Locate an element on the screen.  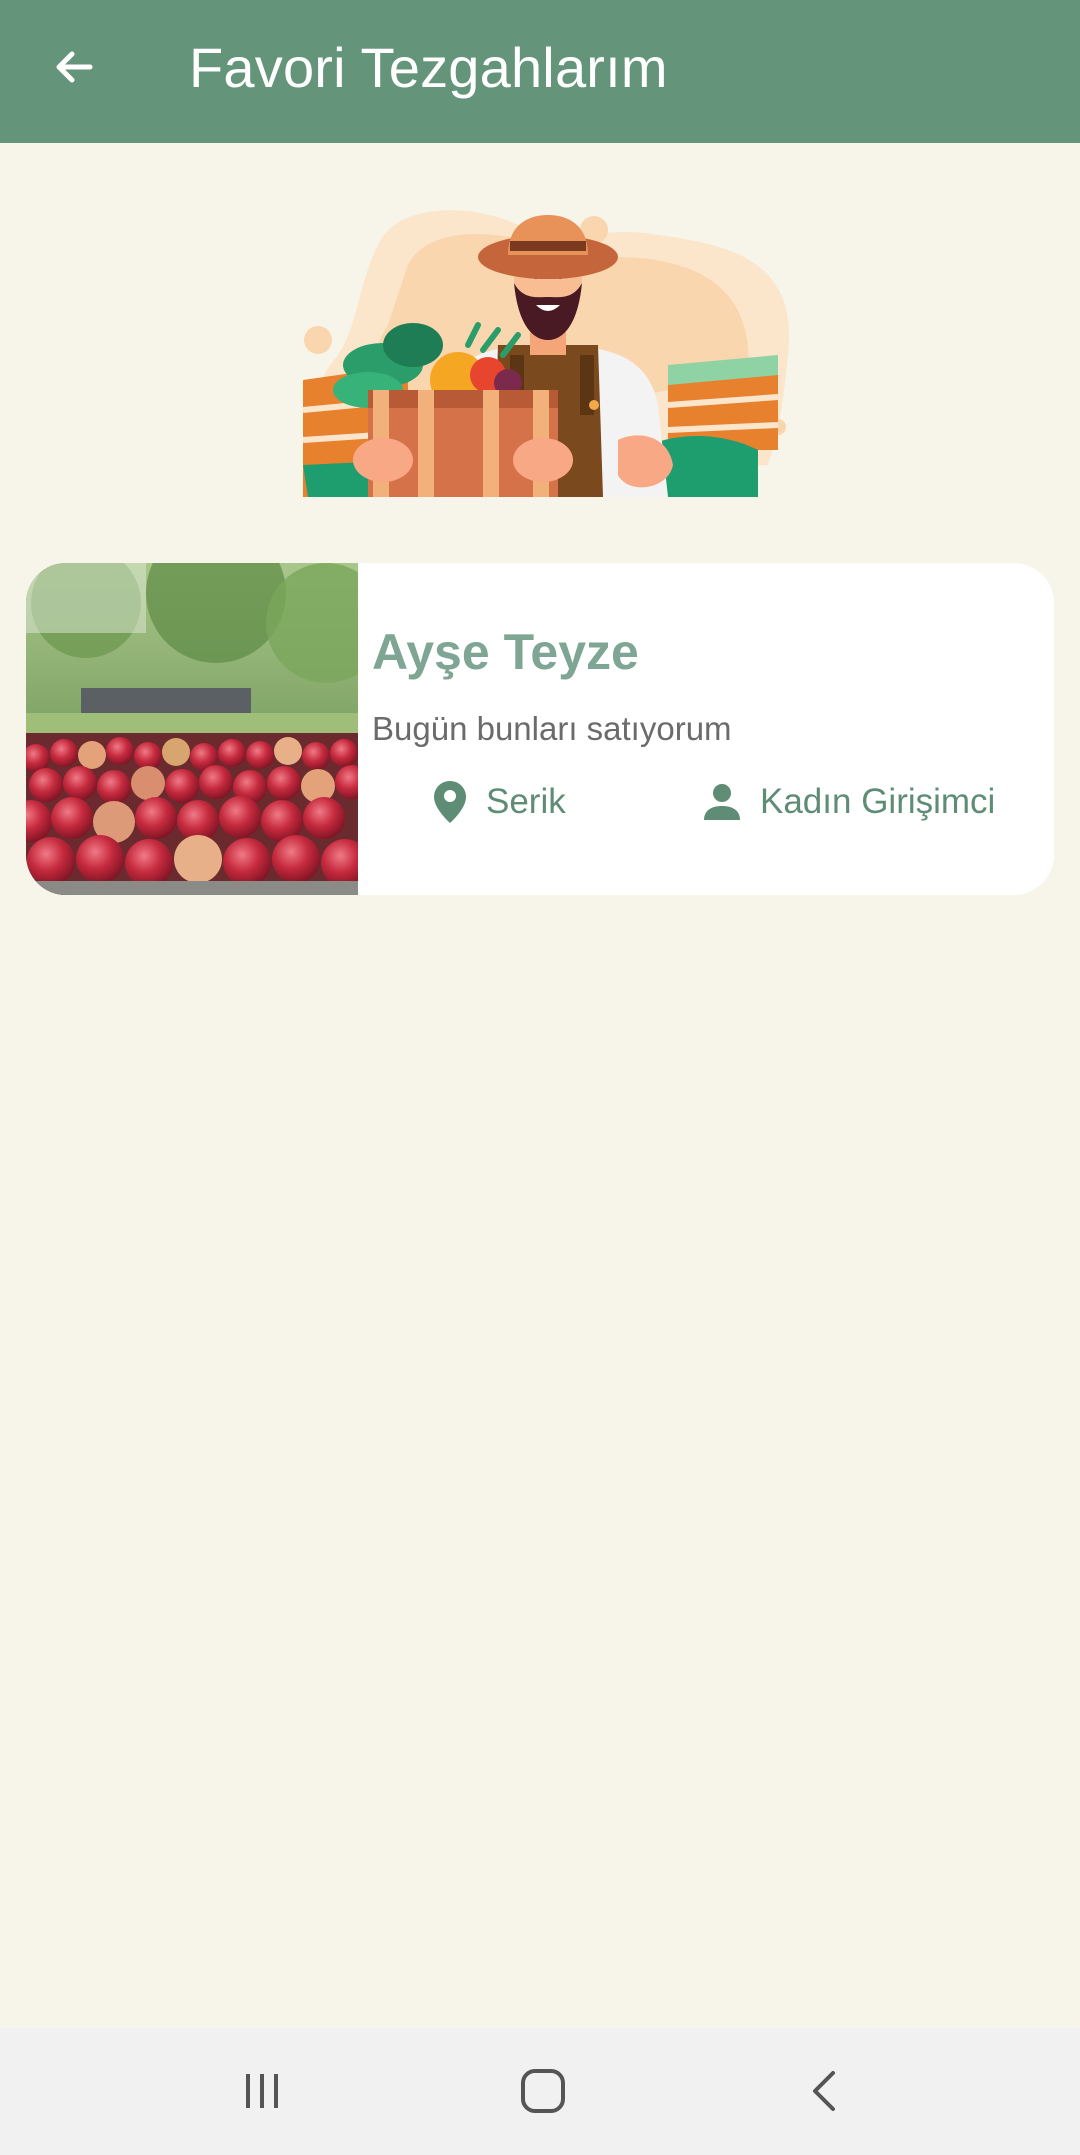
back-chevron-icon is located at coordinates (824, 2091).